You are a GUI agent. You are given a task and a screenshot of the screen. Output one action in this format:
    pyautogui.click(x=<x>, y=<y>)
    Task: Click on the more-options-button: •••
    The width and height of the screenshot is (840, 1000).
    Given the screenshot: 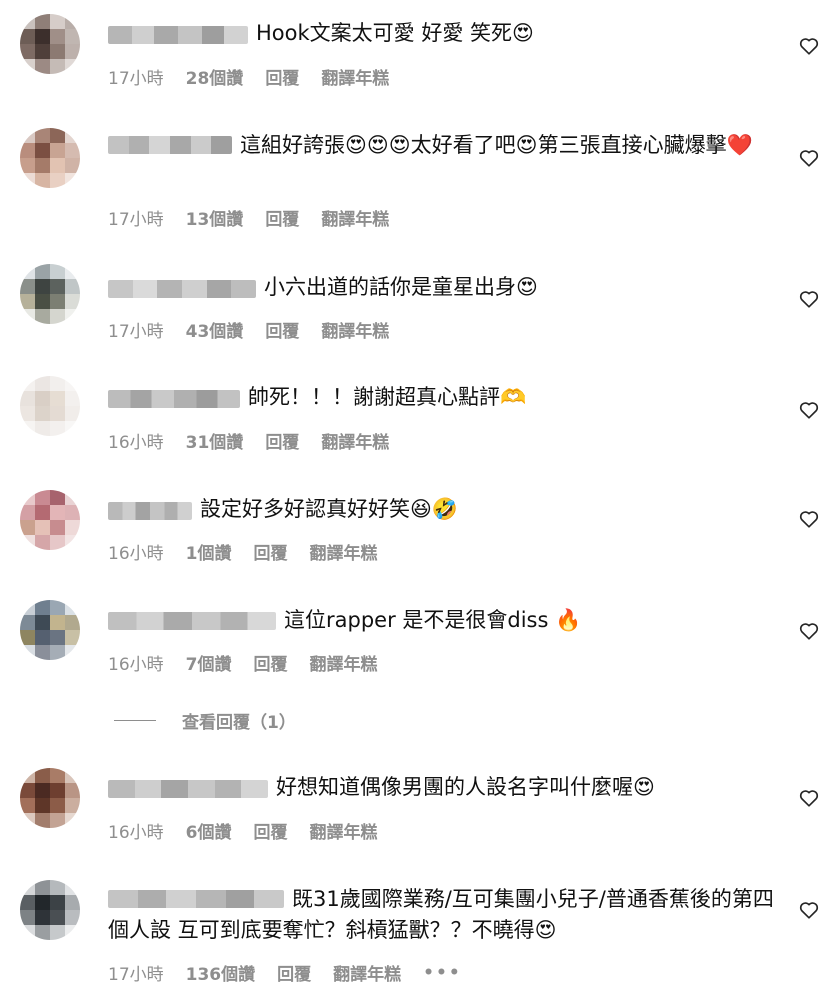 What is the action you would take?
    pyautogui.click(x=442, y=973)
    